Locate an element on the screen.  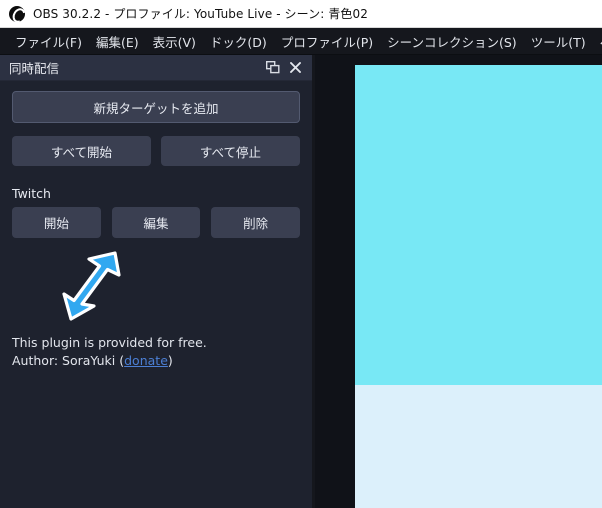
add-new-target-button: 新規ターゲットを追加 is located at coordinates (156, 107).